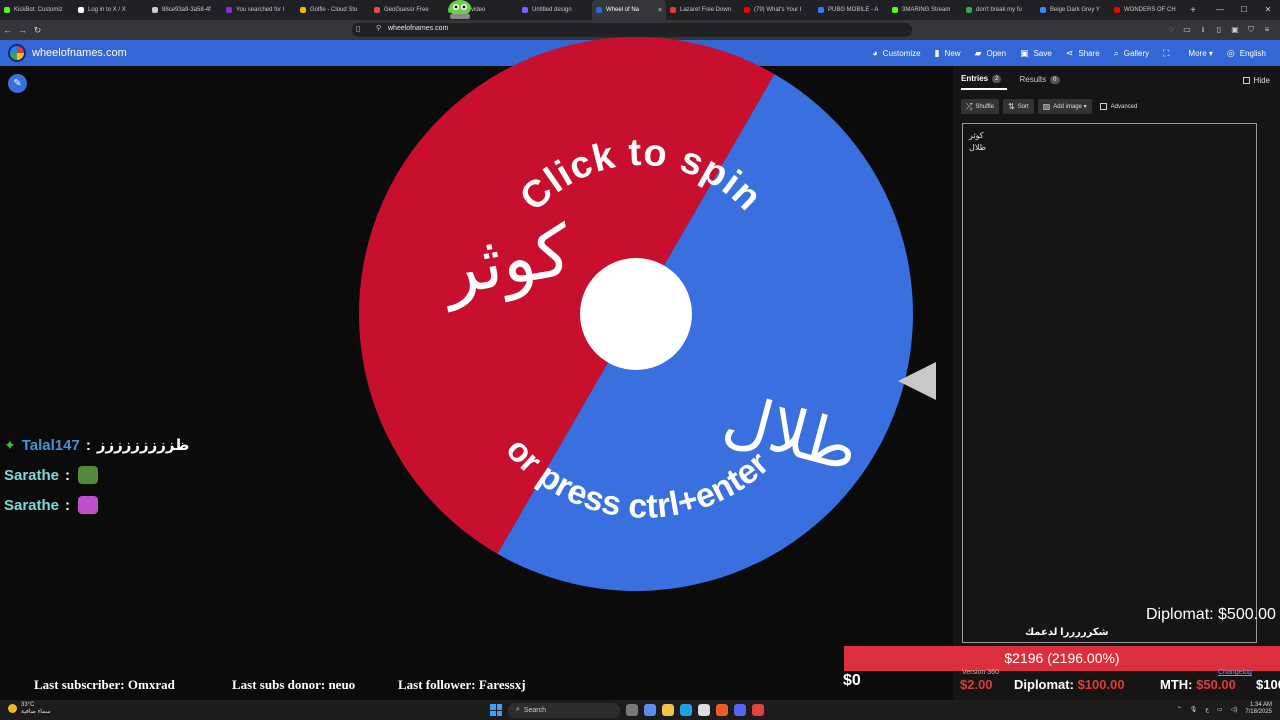  I want to click on browser-tab: KickBot: Customiz, so click(37, 10).